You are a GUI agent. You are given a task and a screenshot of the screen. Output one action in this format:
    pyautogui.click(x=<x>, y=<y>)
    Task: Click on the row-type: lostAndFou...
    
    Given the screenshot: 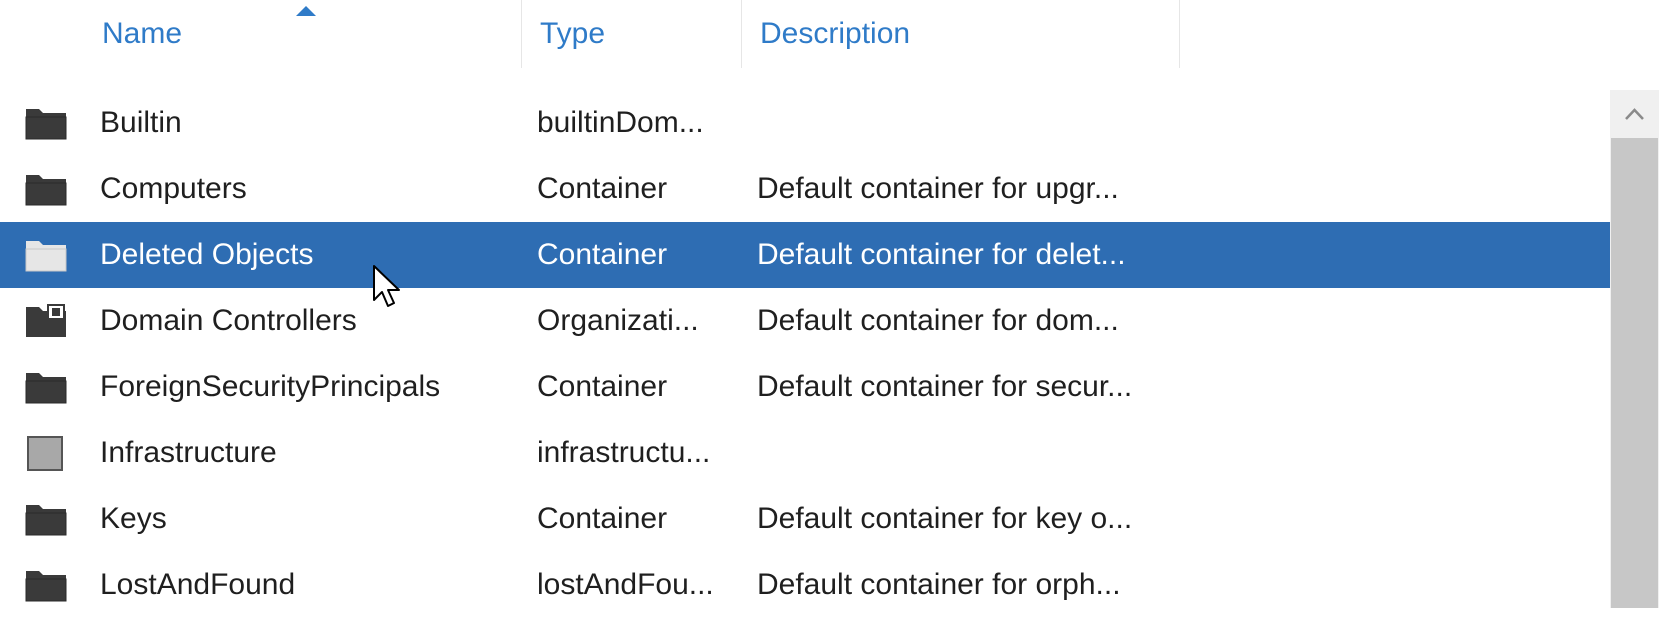 What is the action you would take?
    pyautogui.click(x=625, y=584)
    